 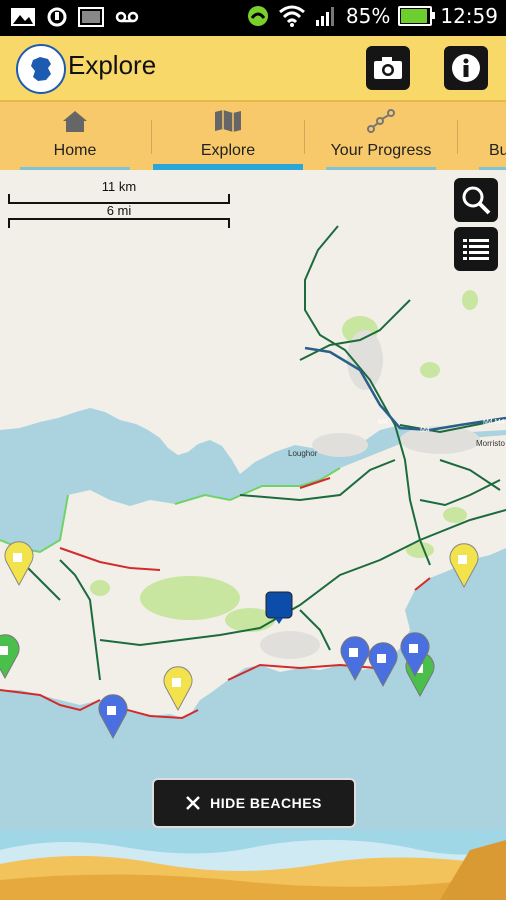 I want to click on scale-mi-label: 6 mi, so click(x=119, y=210).